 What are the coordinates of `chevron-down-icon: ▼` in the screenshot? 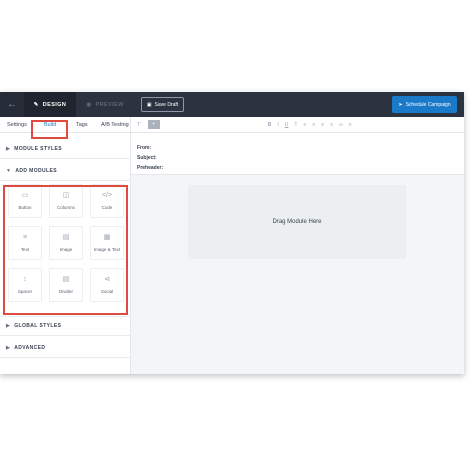 It's located at (9, 170).